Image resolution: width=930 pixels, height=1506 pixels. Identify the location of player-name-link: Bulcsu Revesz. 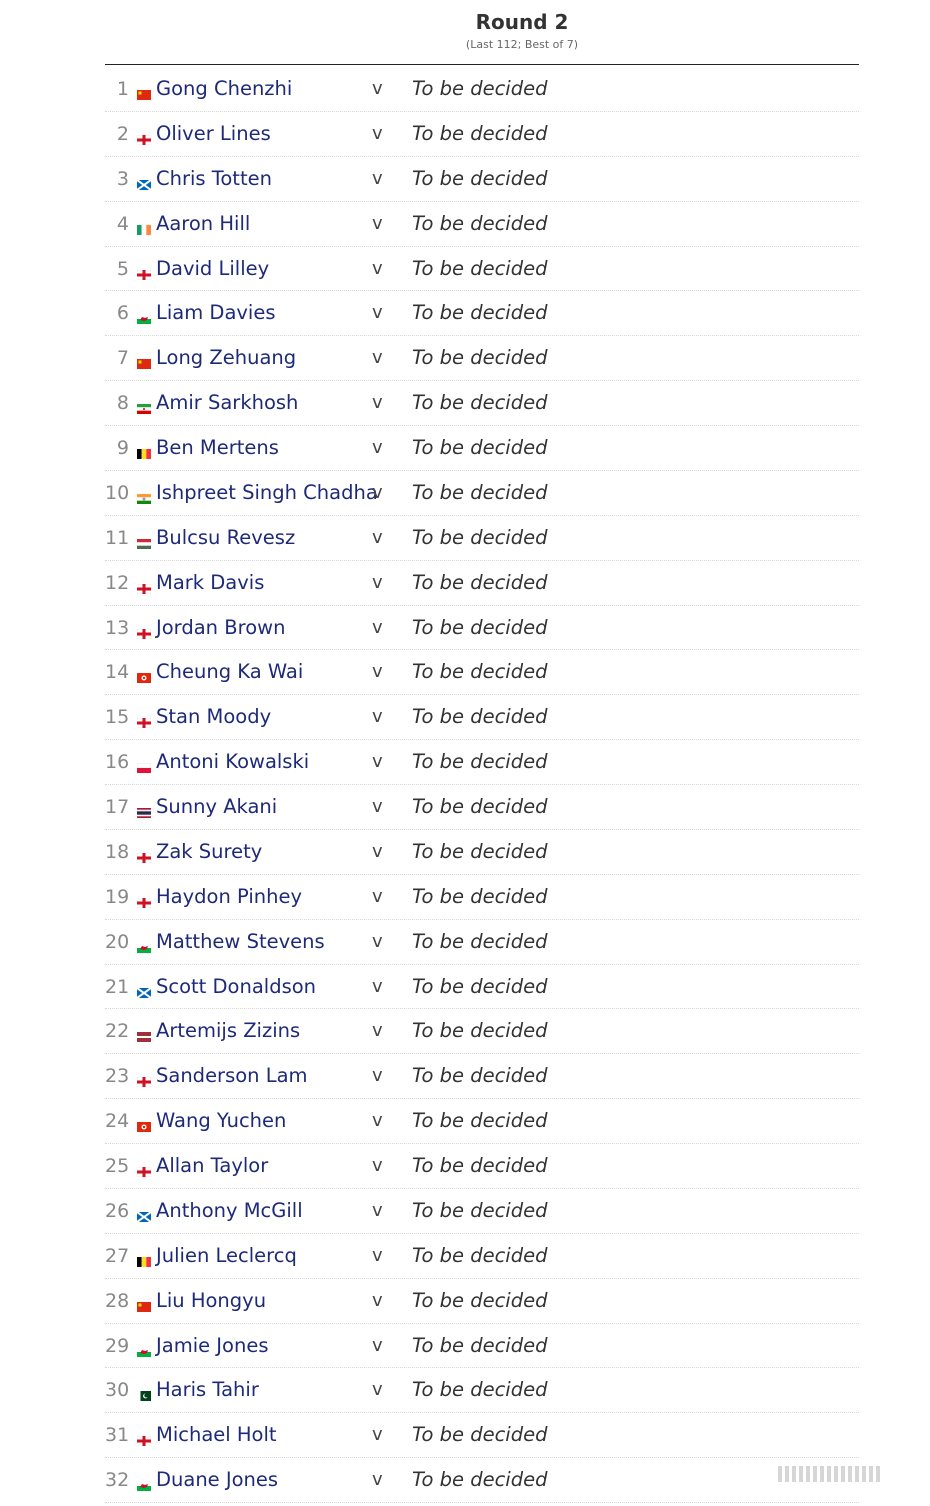
(225, 537).